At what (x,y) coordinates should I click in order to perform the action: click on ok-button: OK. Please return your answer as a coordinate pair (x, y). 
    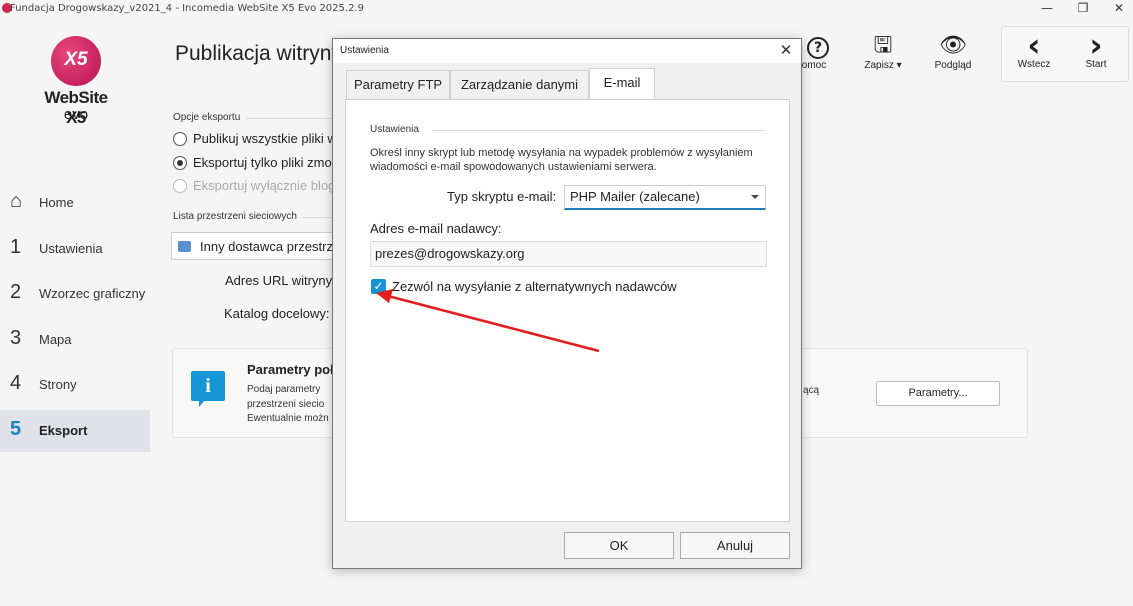
    Looking at the image, I should click on (619, 545).